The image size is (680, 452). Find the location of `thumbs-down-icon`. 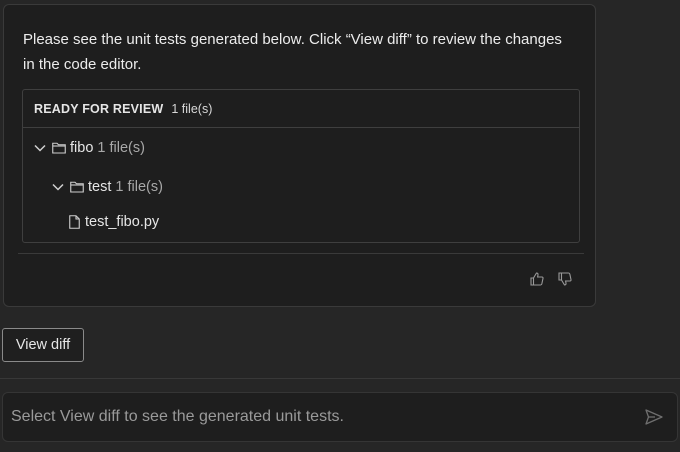

thumbs-down-icon is located at coordinates (565, 279).